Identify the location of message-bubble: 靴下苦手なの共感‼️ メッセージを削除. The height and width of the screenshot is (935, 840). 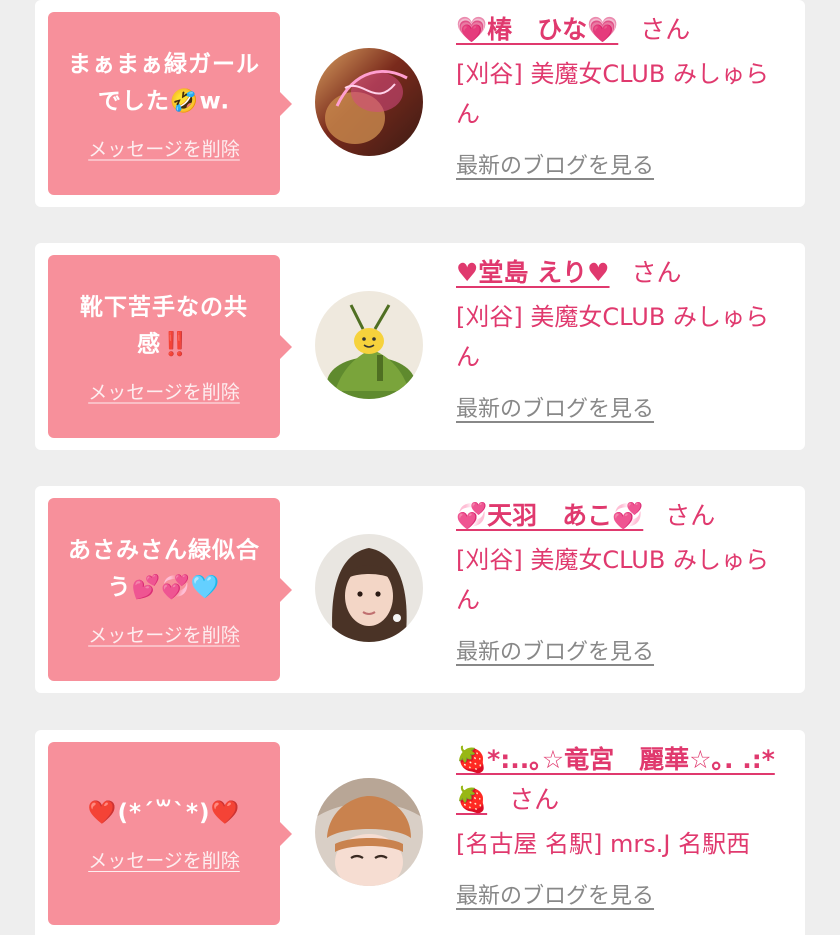
(170, 346).